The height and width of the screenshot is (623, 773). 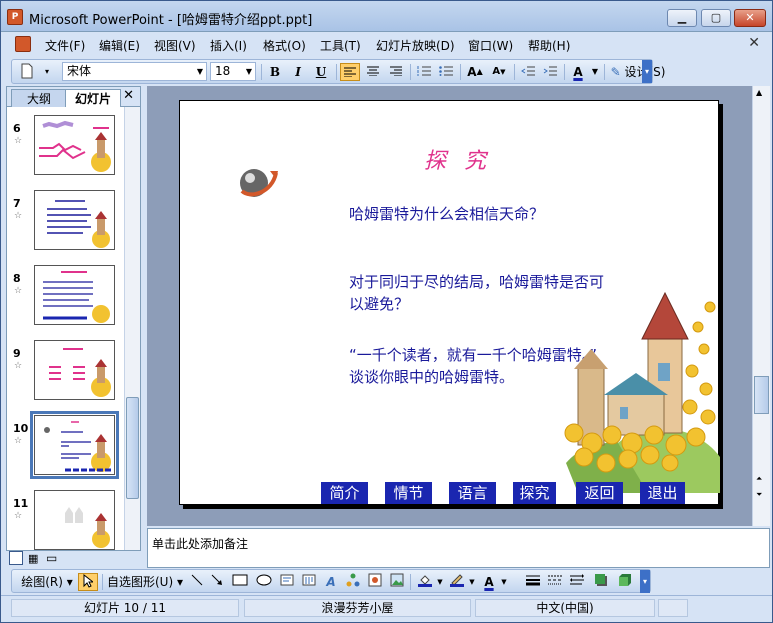 I want to click on menu-tools: 工具(T), so click(x=340, y=45).